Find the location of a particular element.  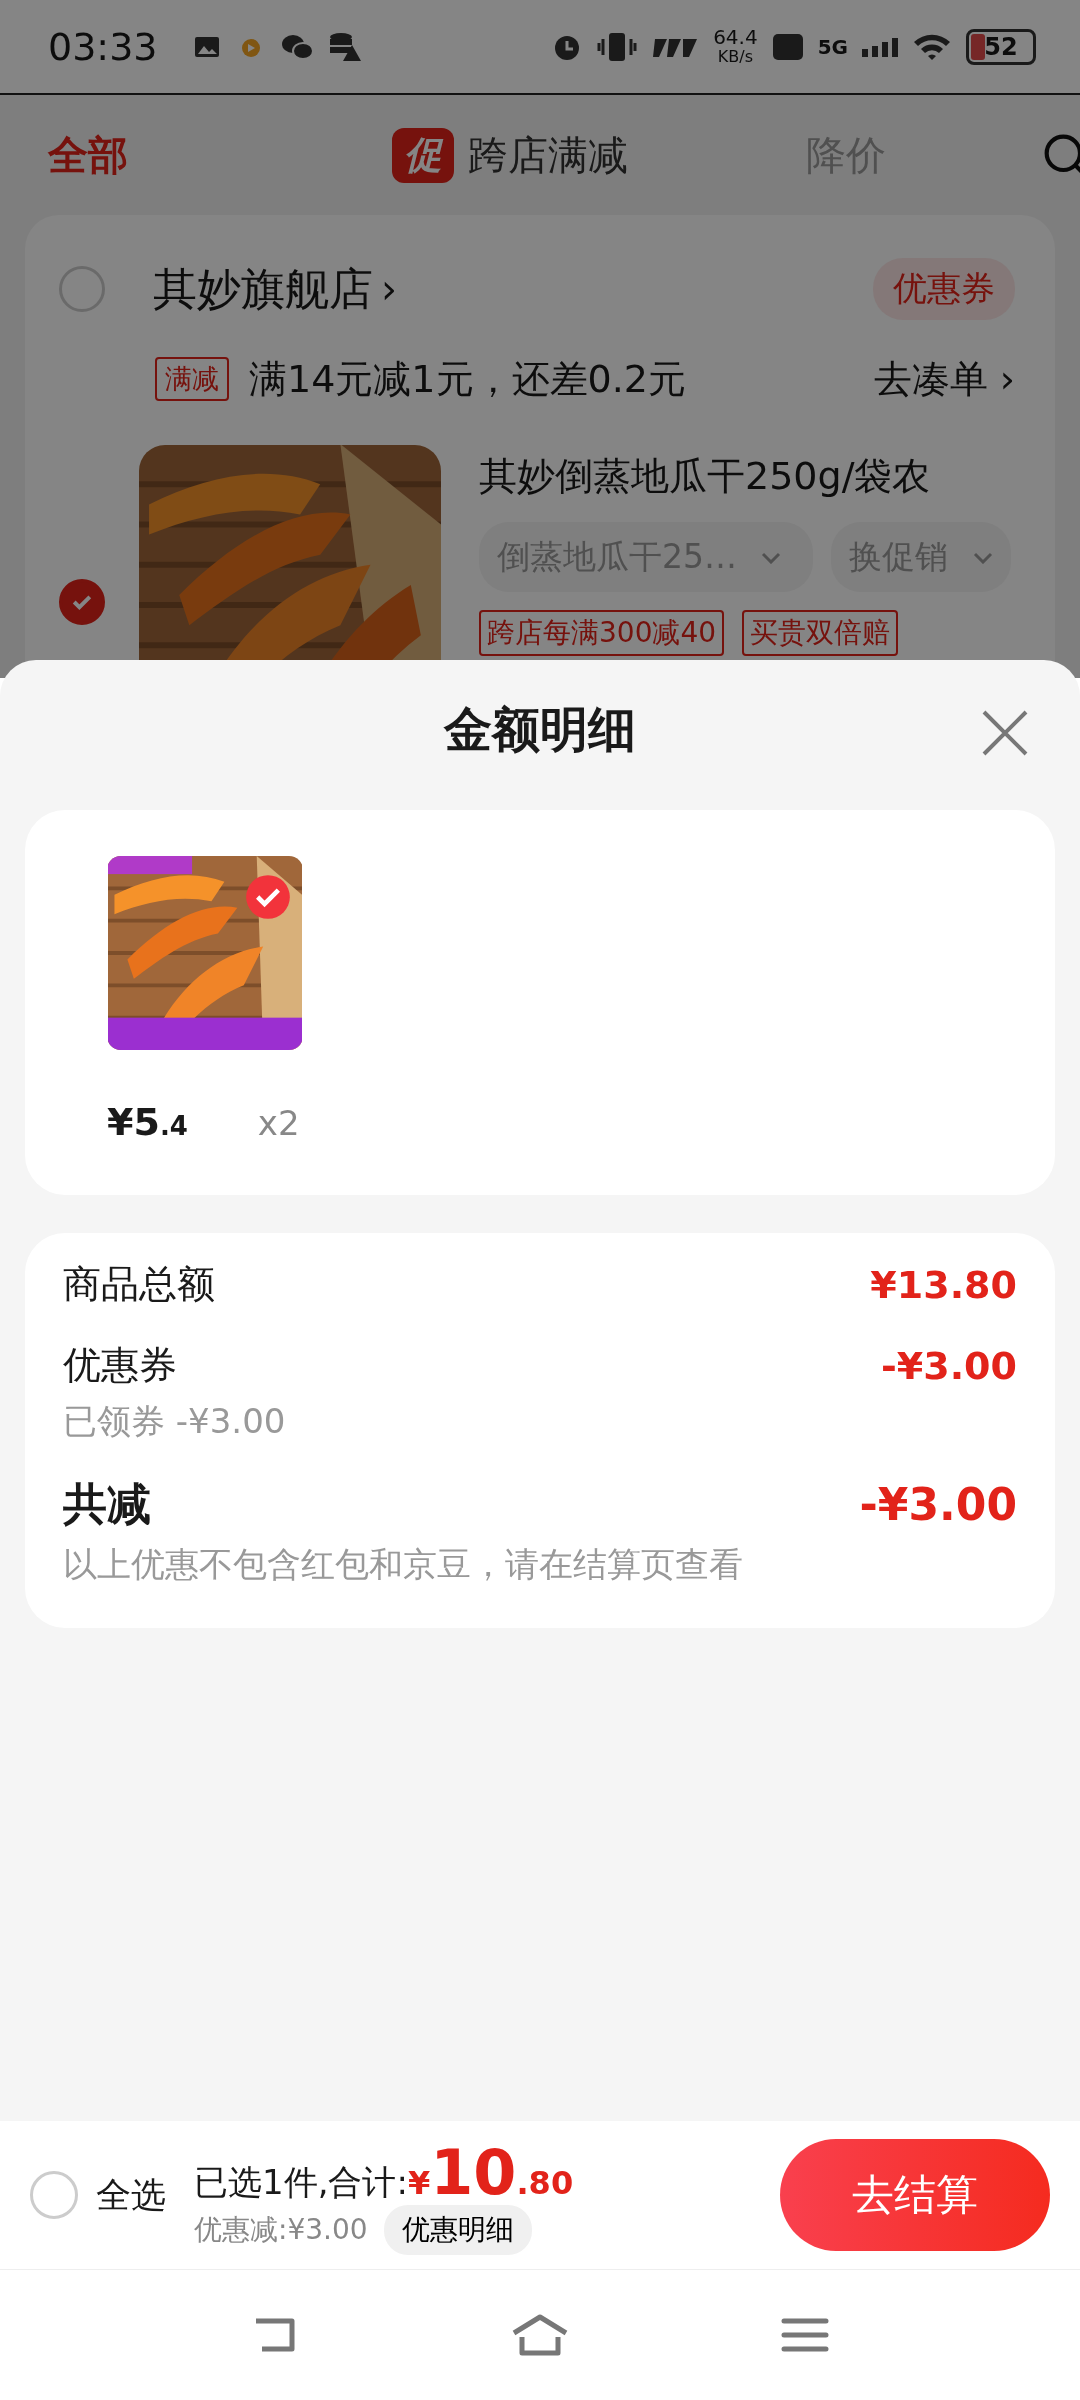

product-title: 其妙倒蒸地瓜干250g/袋农 is located at coordinates (747, 476).